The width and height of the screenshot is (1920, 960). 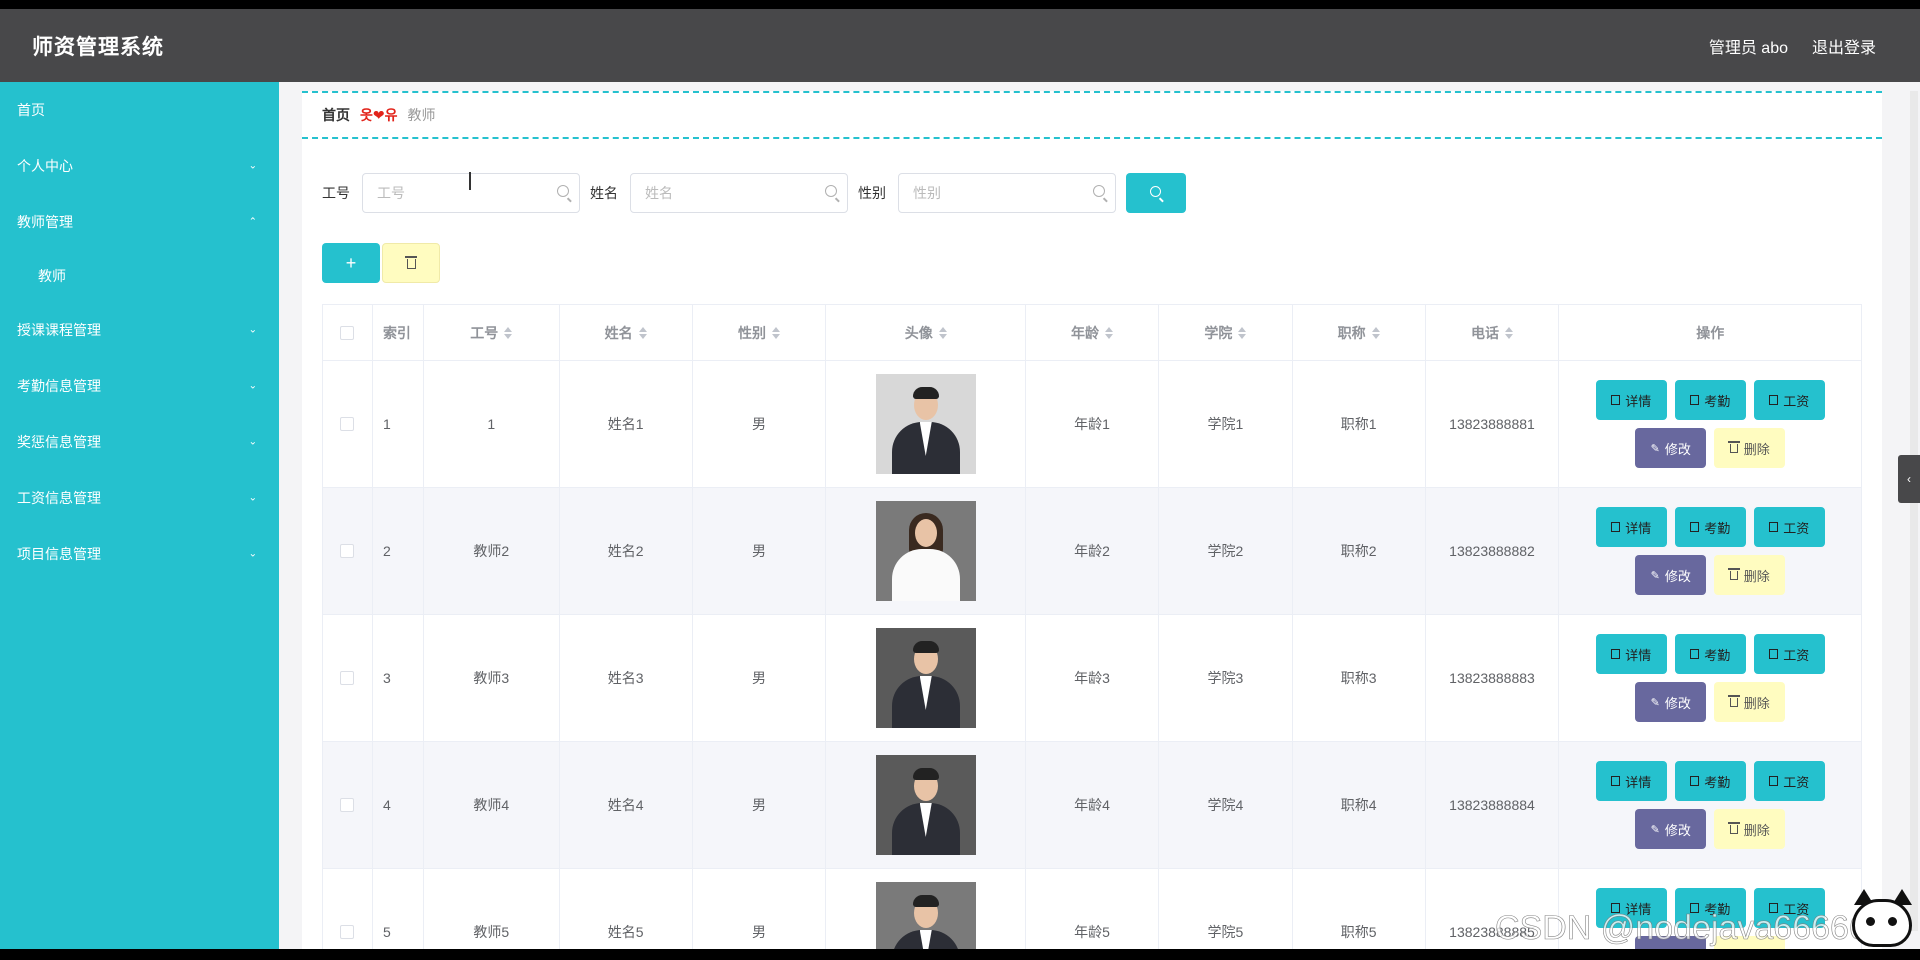 I want to click on cell-phone: 13823888883, so click(x=1493, y=678).